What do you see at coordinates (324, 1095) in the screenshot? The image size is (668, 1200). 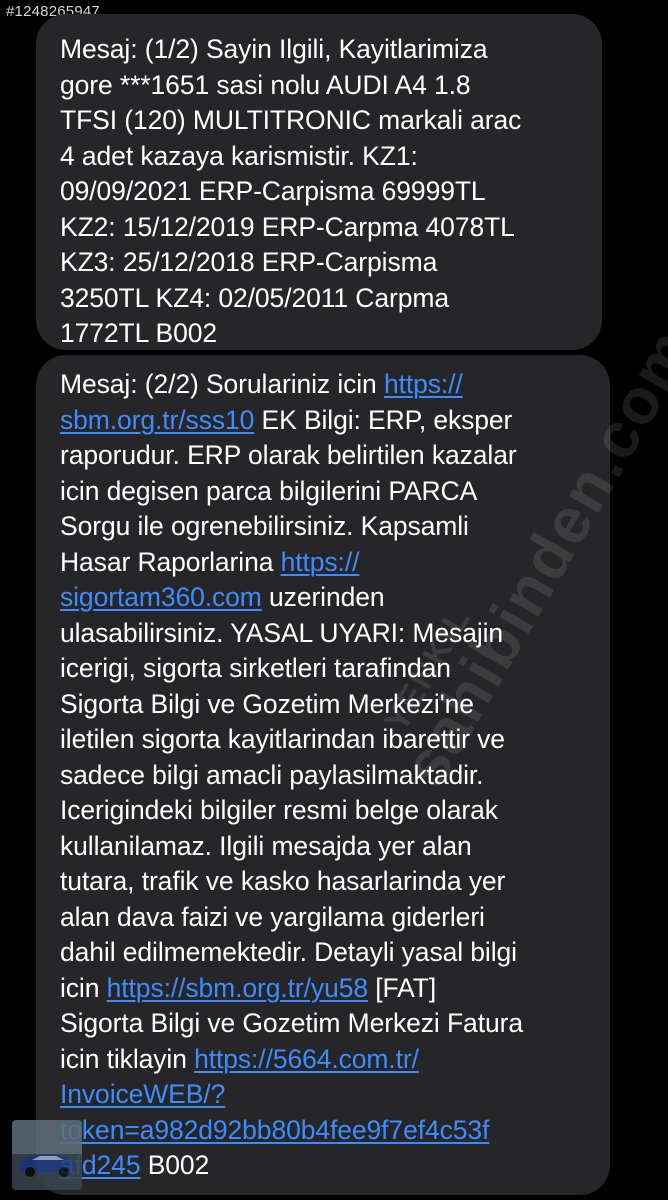 I see `message-line: InvoiceWEB/?` at bounding box center [324, 1095].